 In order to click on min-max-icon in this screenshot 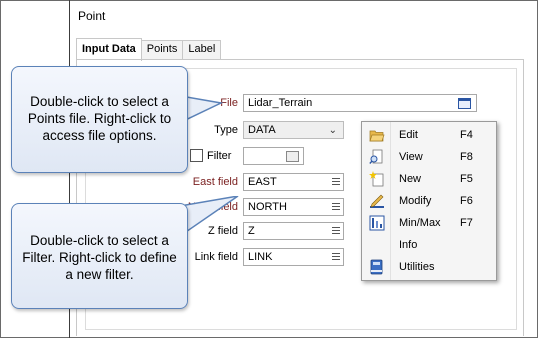, I will do `click(377, 223)`.